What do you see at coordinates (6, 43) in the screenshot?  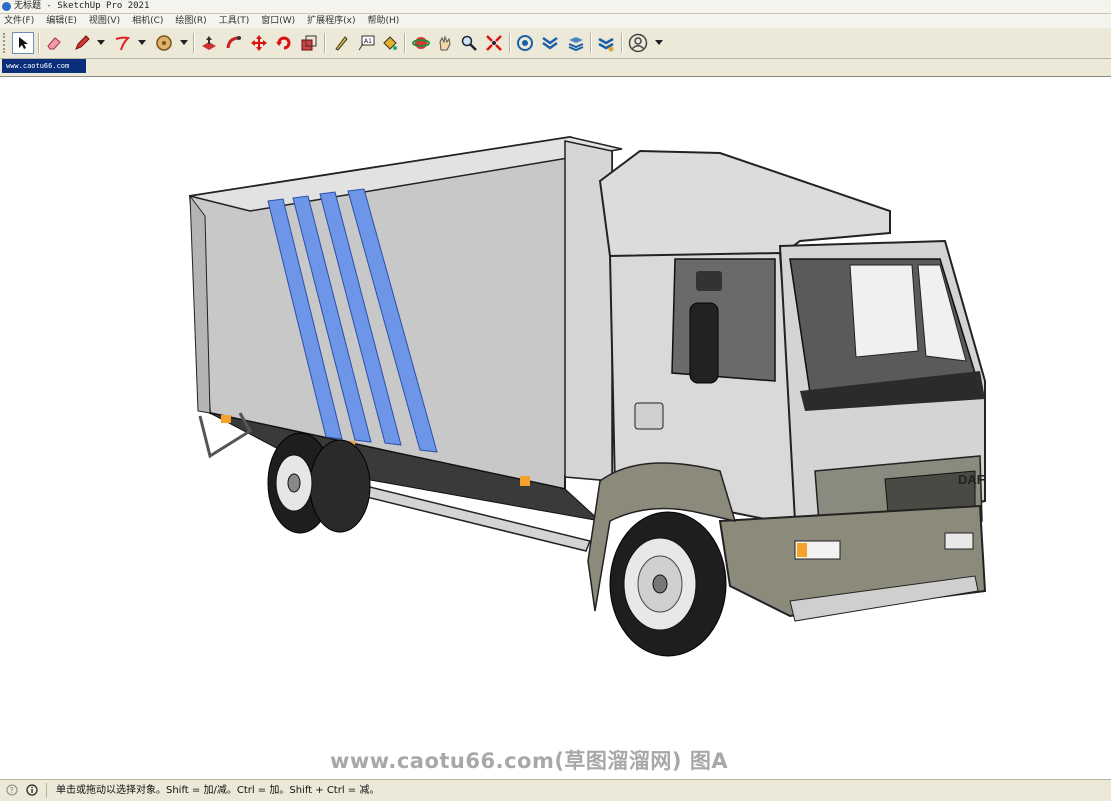 I see `toolbar-grip` at bounding box center [6, 43].